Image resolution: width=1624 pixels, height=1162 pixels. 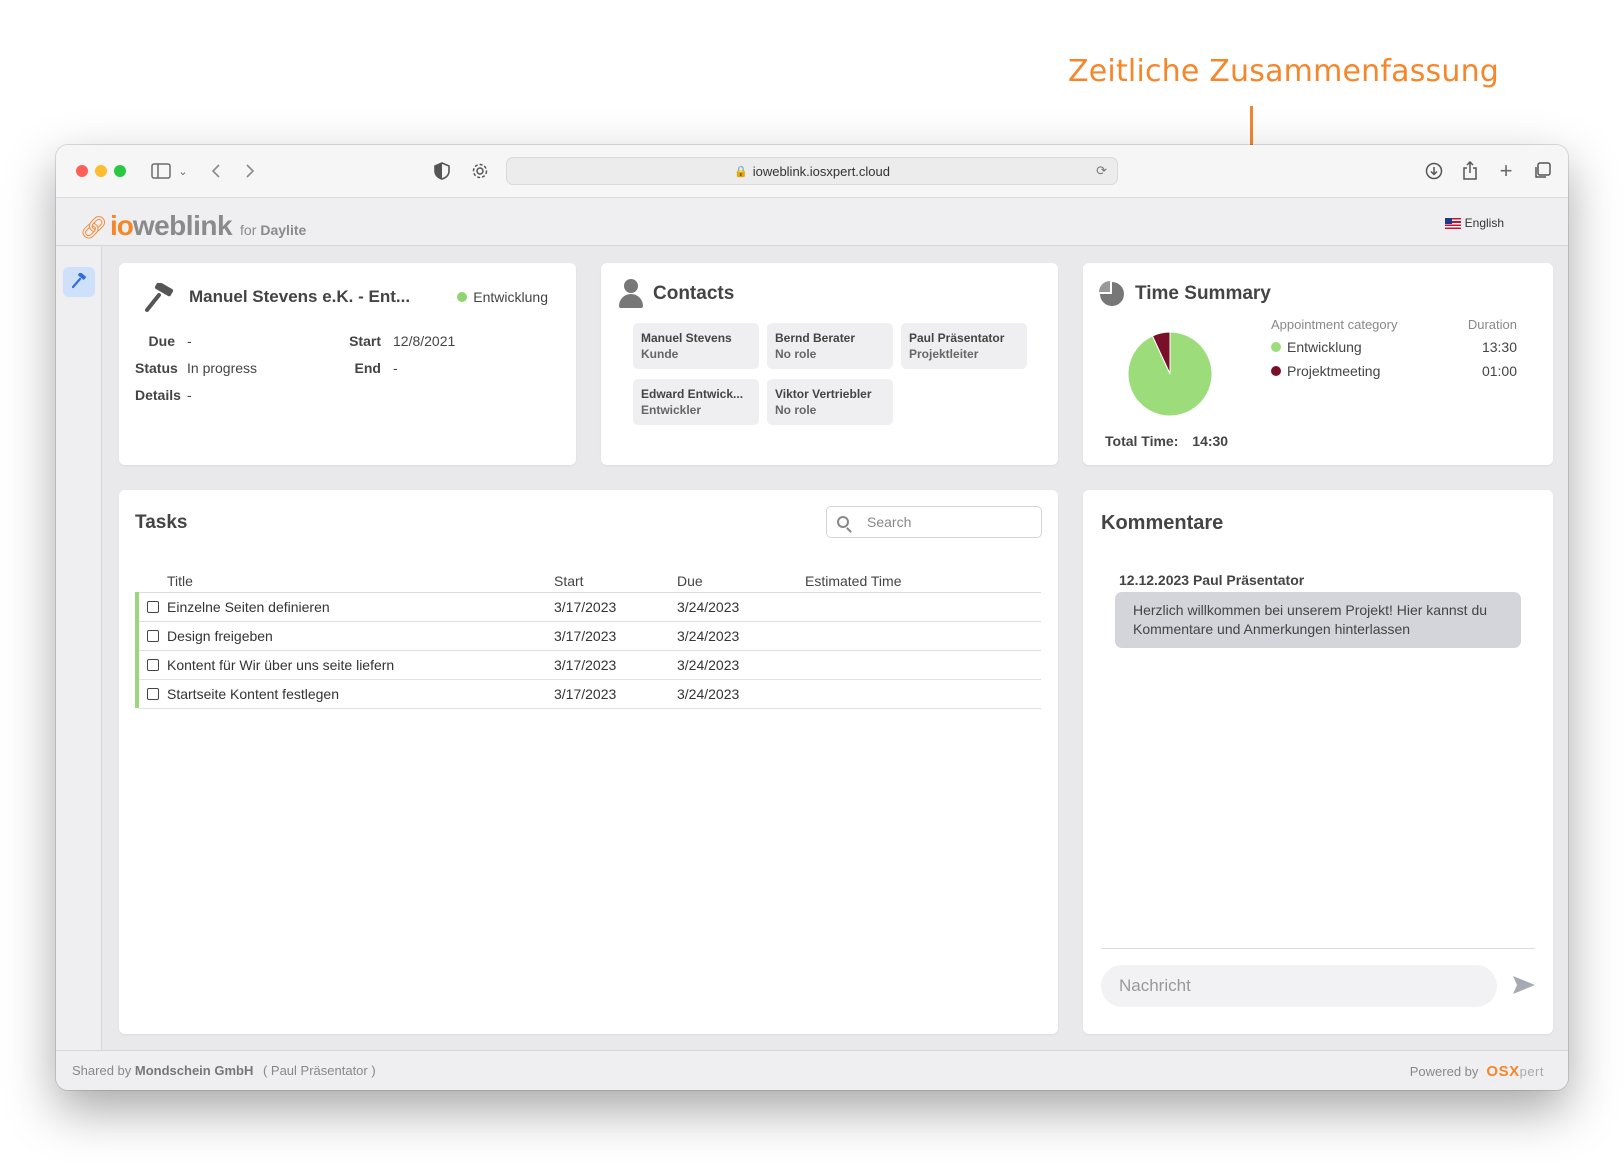 I want to click on pie-slice-entwicklung, so click(x=1170, y=374).